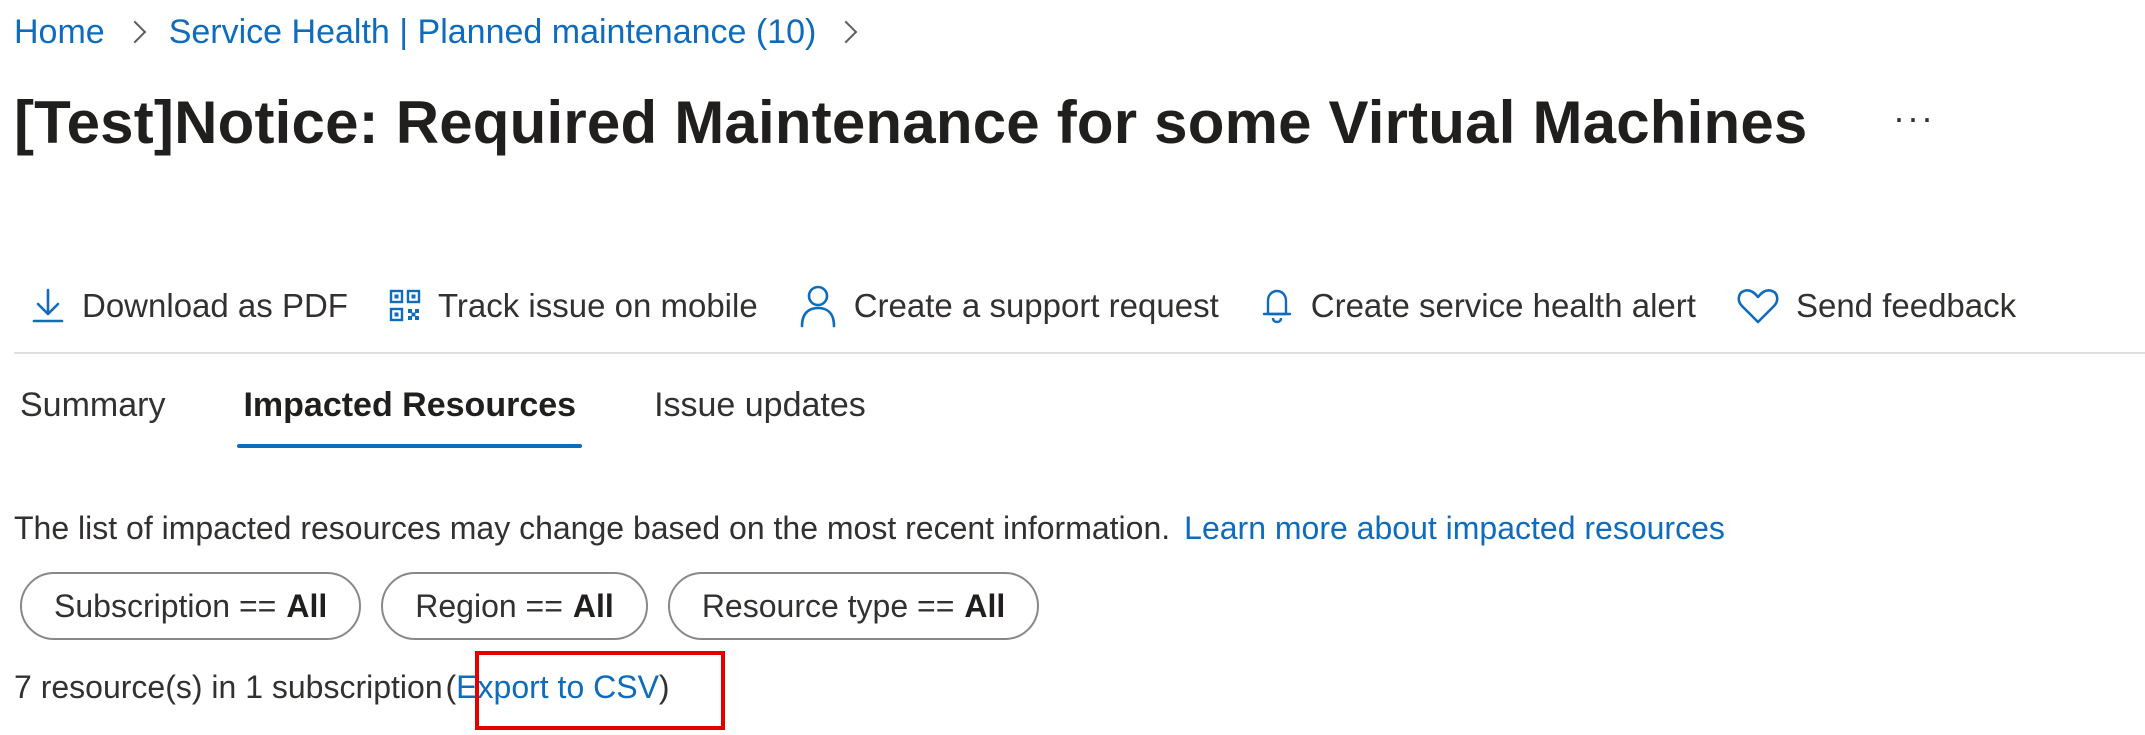 This screenshot has width=2145, height=735. I want to click on download-icon, so click(48, 305).